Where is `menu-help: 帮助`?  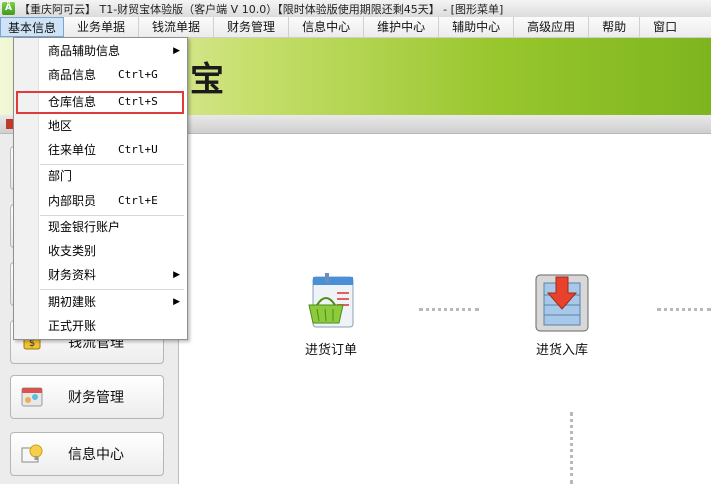
menu-help: 帮助 is located at coordinates (615, 27).